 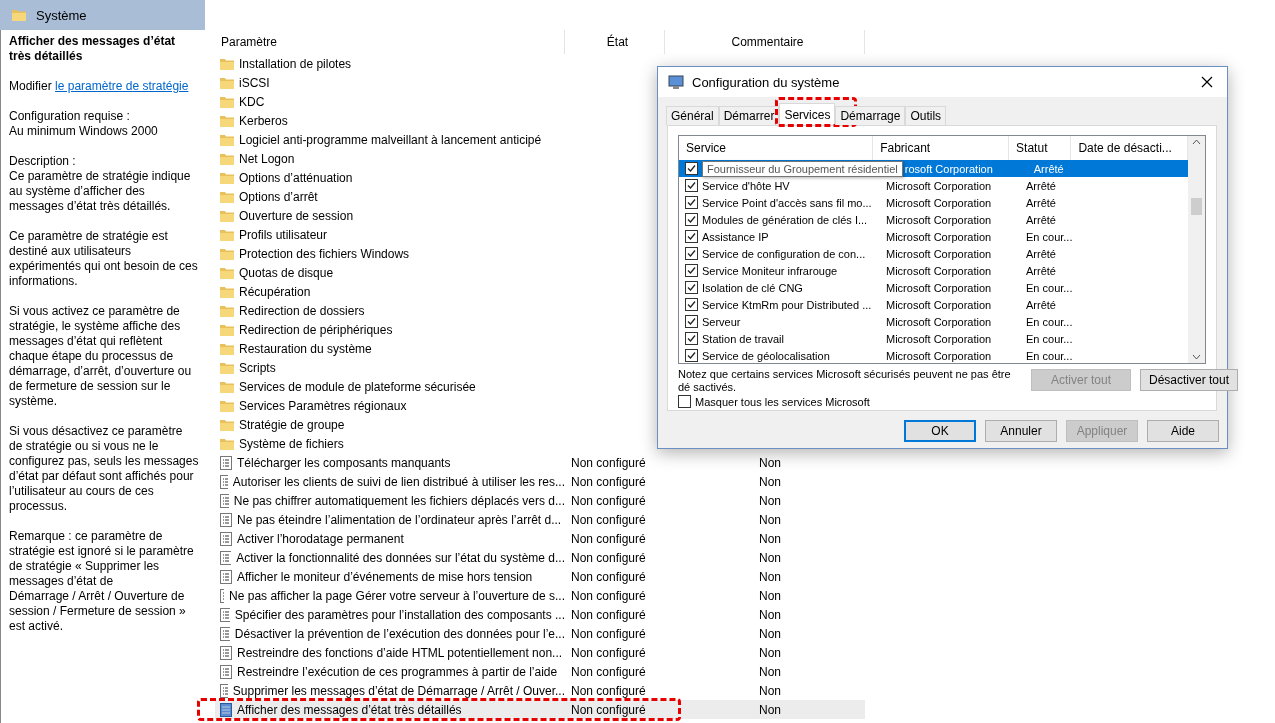 What do you see at coordinates (226, 709) in the screenshot?
I see `hatched-document-icon` at bounding box center [226, 709].